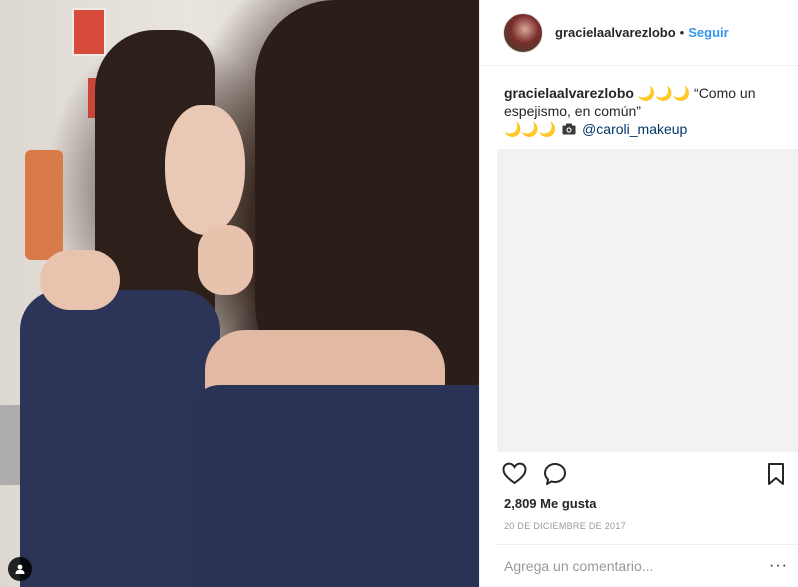 The width and height of the screenshot is (798, 587). What do you see at coordinates (44, 205) in the screenshot?
I see `towel` at bounding box center [44, 205].